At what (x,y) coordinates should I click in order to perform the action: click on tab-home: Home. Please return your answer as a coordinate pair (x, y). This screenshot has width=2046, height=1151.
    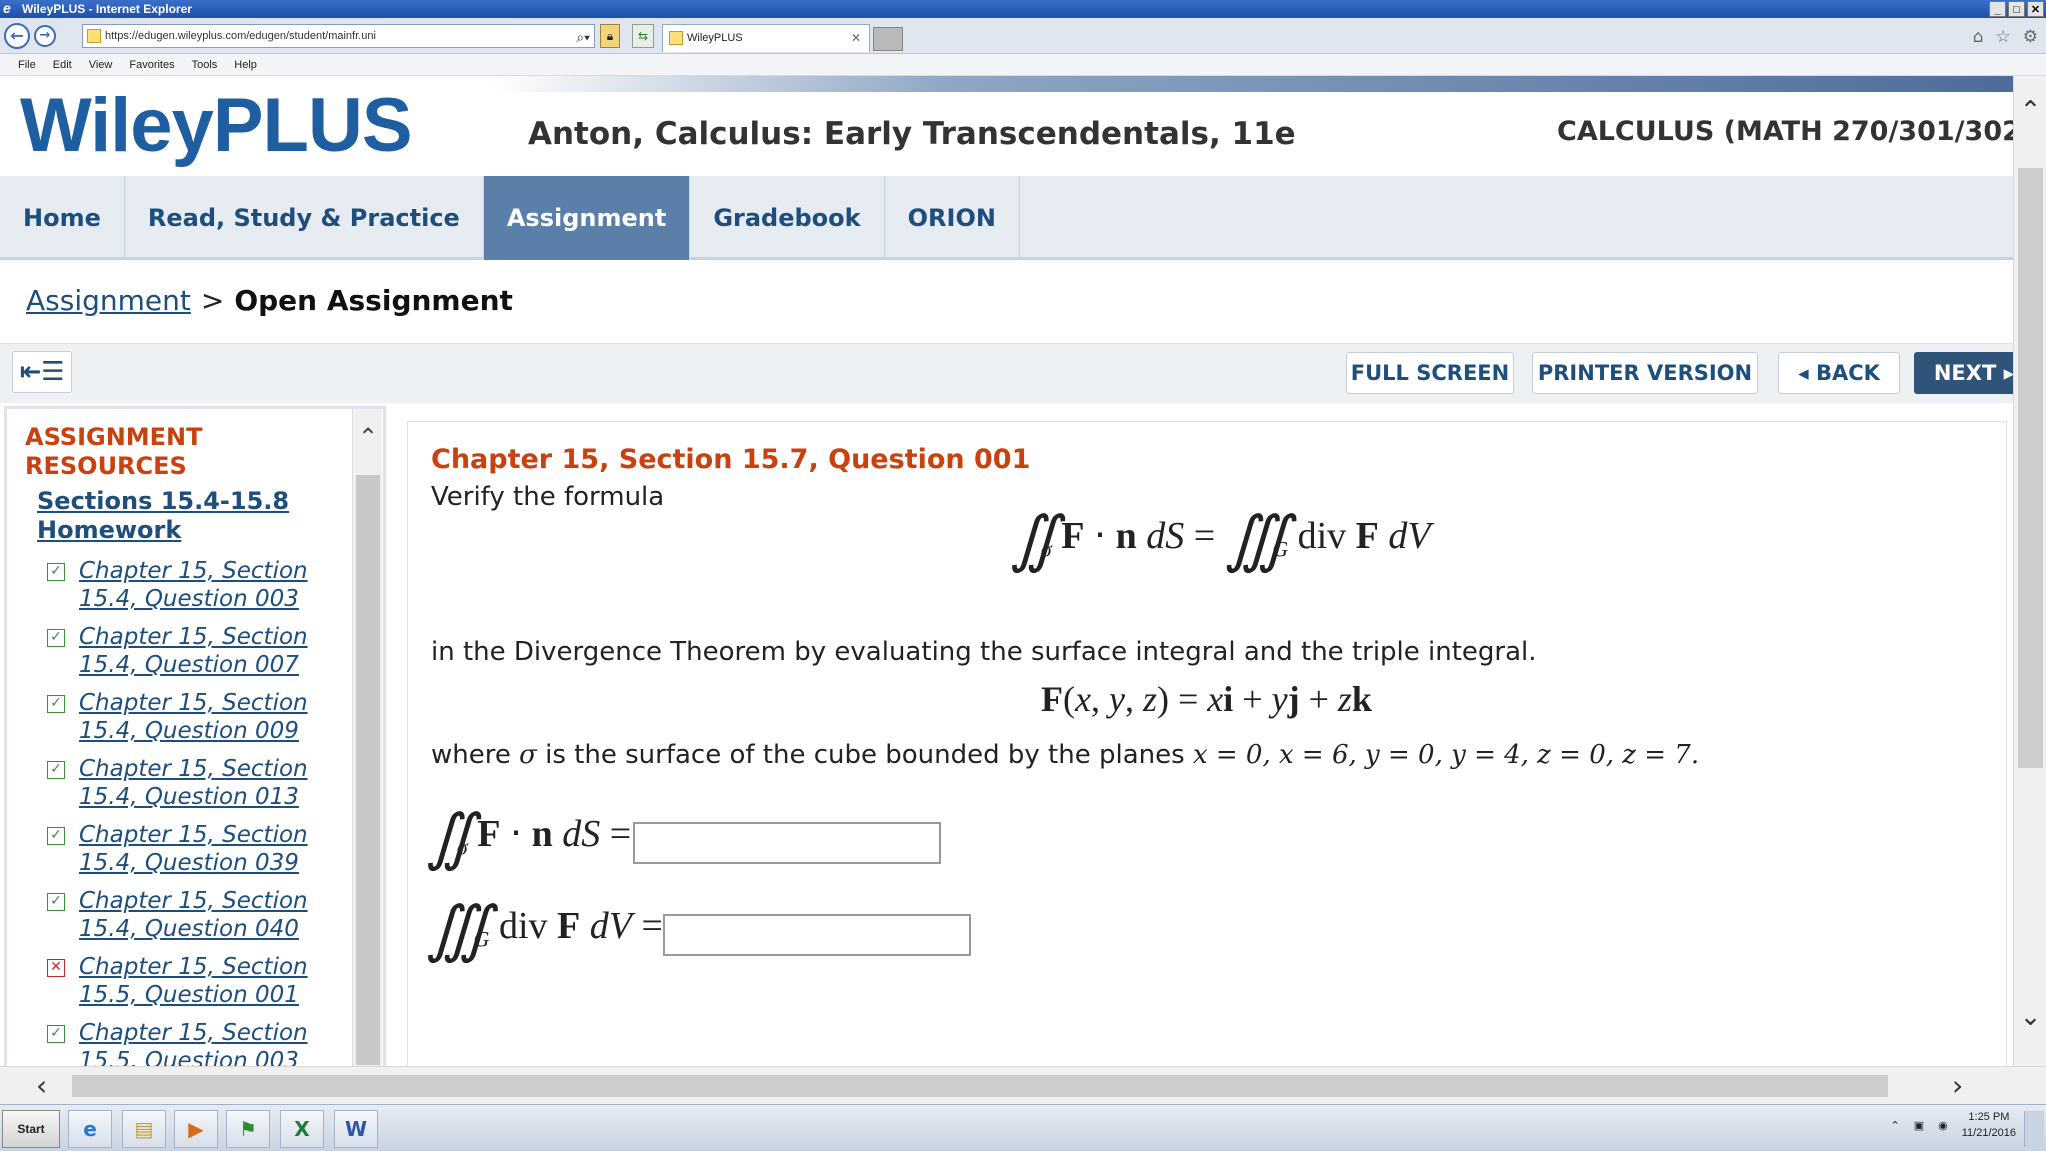
    Looking at the image, I should click on (62, 218).